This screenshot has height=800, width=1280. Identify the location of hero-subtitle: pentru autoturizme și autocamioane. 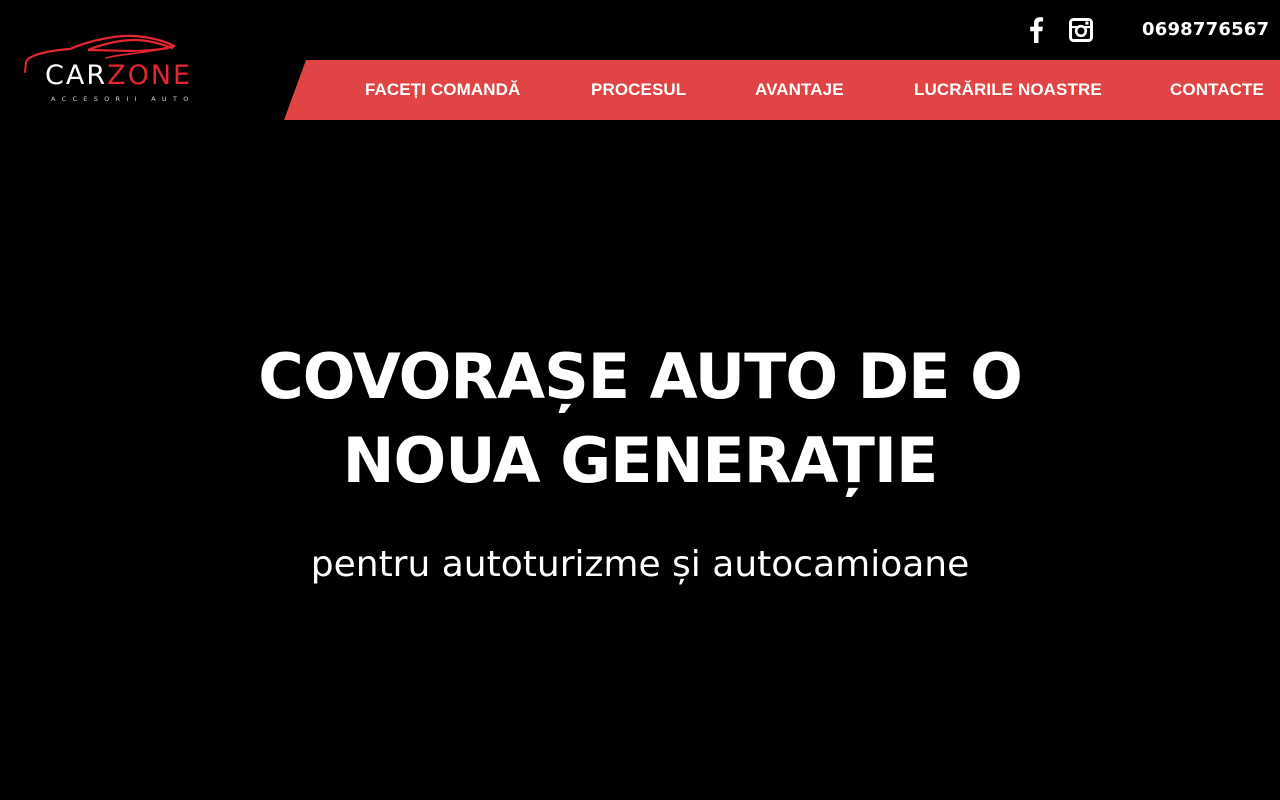
(640, 564).